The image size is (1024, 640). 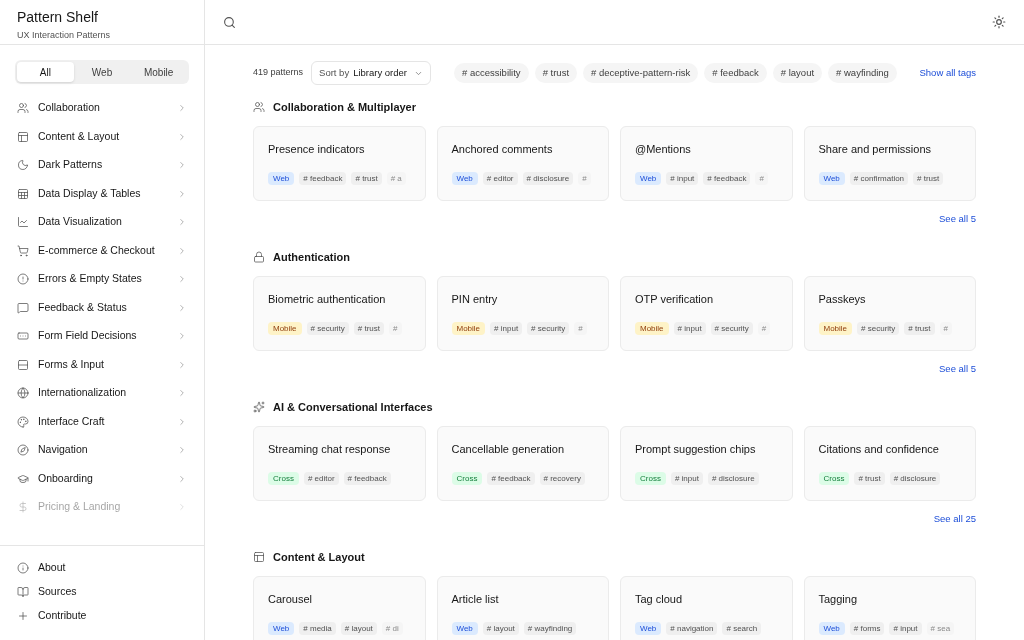 What do you see at coordinates (102, 450) in the screenshot?
I see `category-link: Navigation` at bounding box center [102, 450].